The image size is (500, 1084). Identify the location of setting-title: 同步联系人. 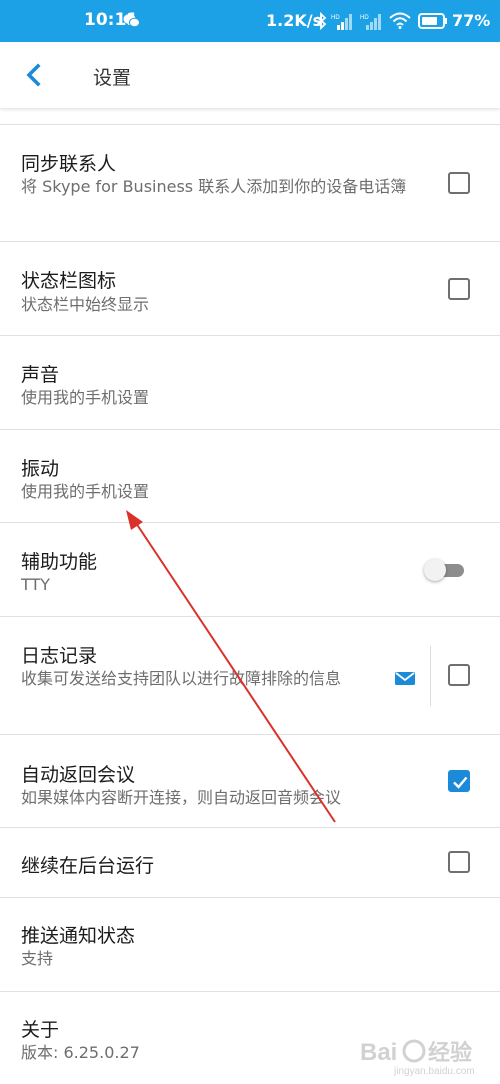
(69, 164).